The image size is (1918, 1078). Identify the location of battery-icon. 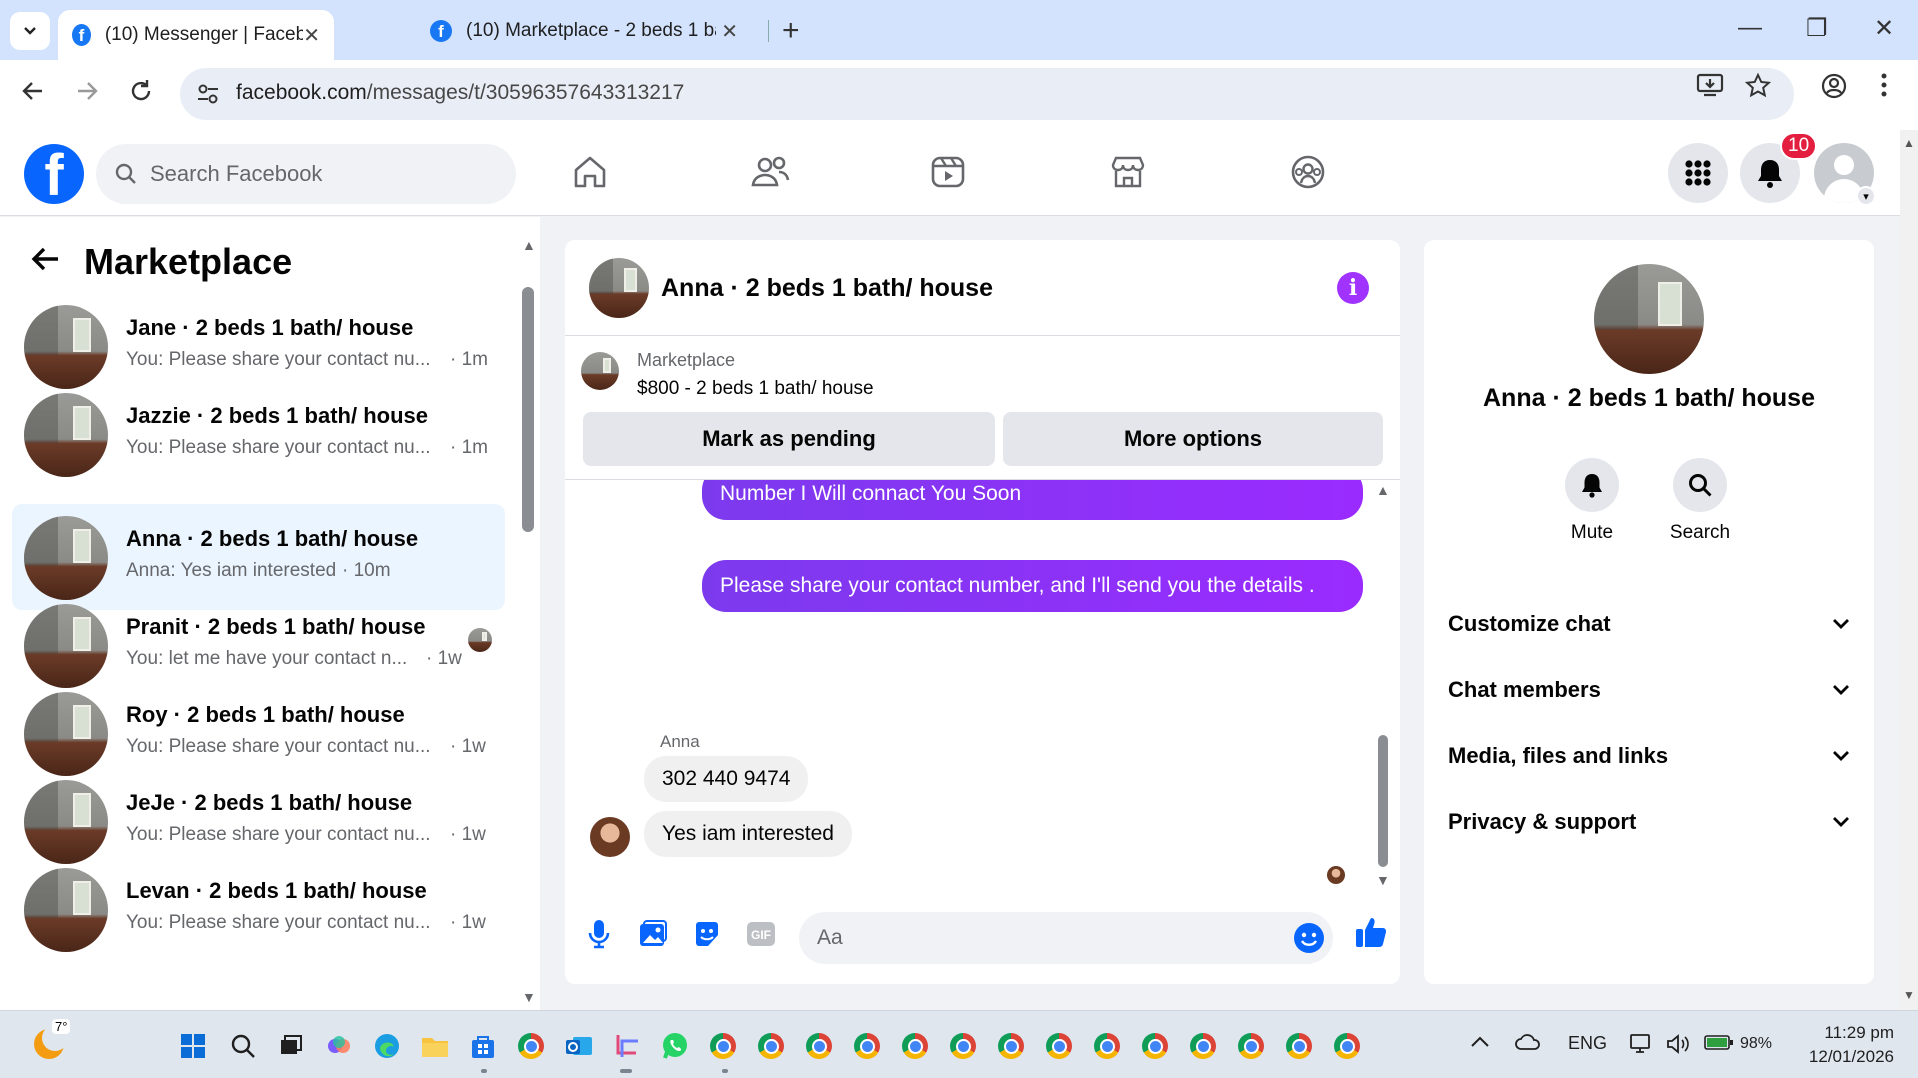
(1719, 1044).